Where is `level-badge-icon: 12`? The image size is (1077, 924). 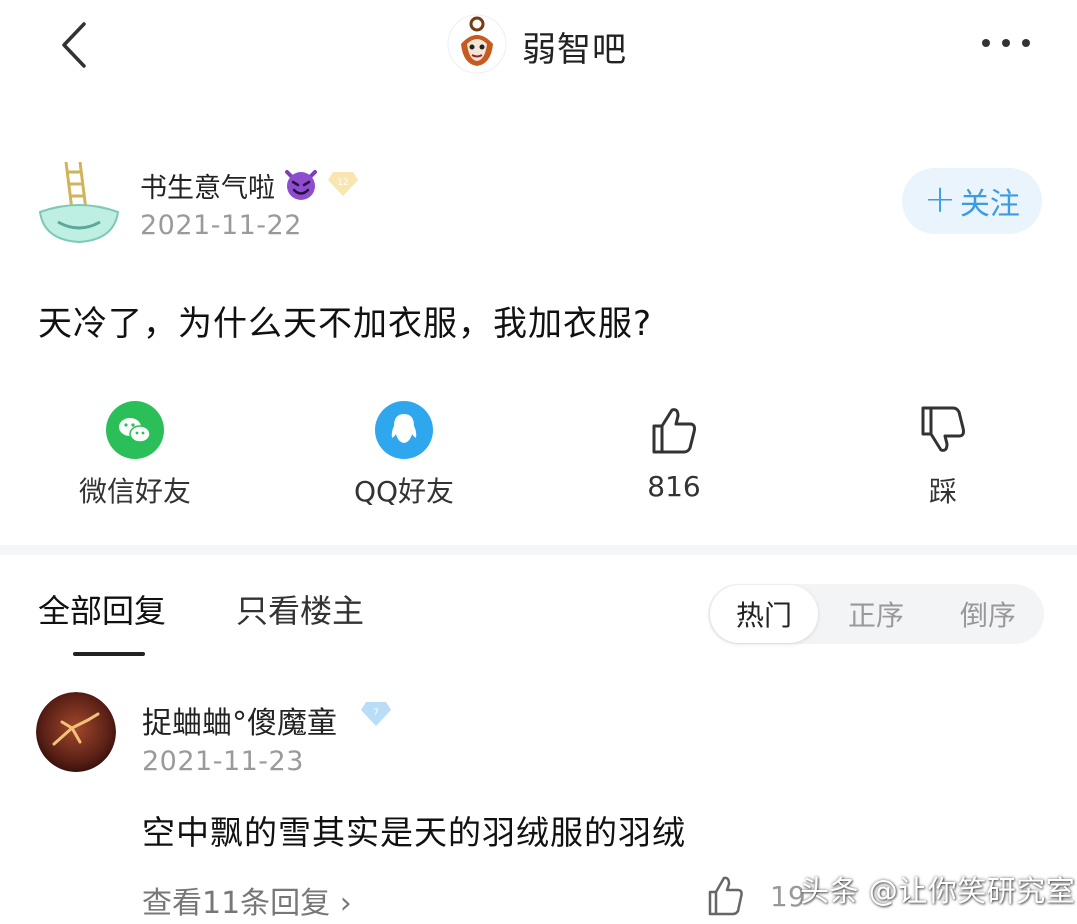 level-badge-icon: 12 is located at coordinates (343, 184).